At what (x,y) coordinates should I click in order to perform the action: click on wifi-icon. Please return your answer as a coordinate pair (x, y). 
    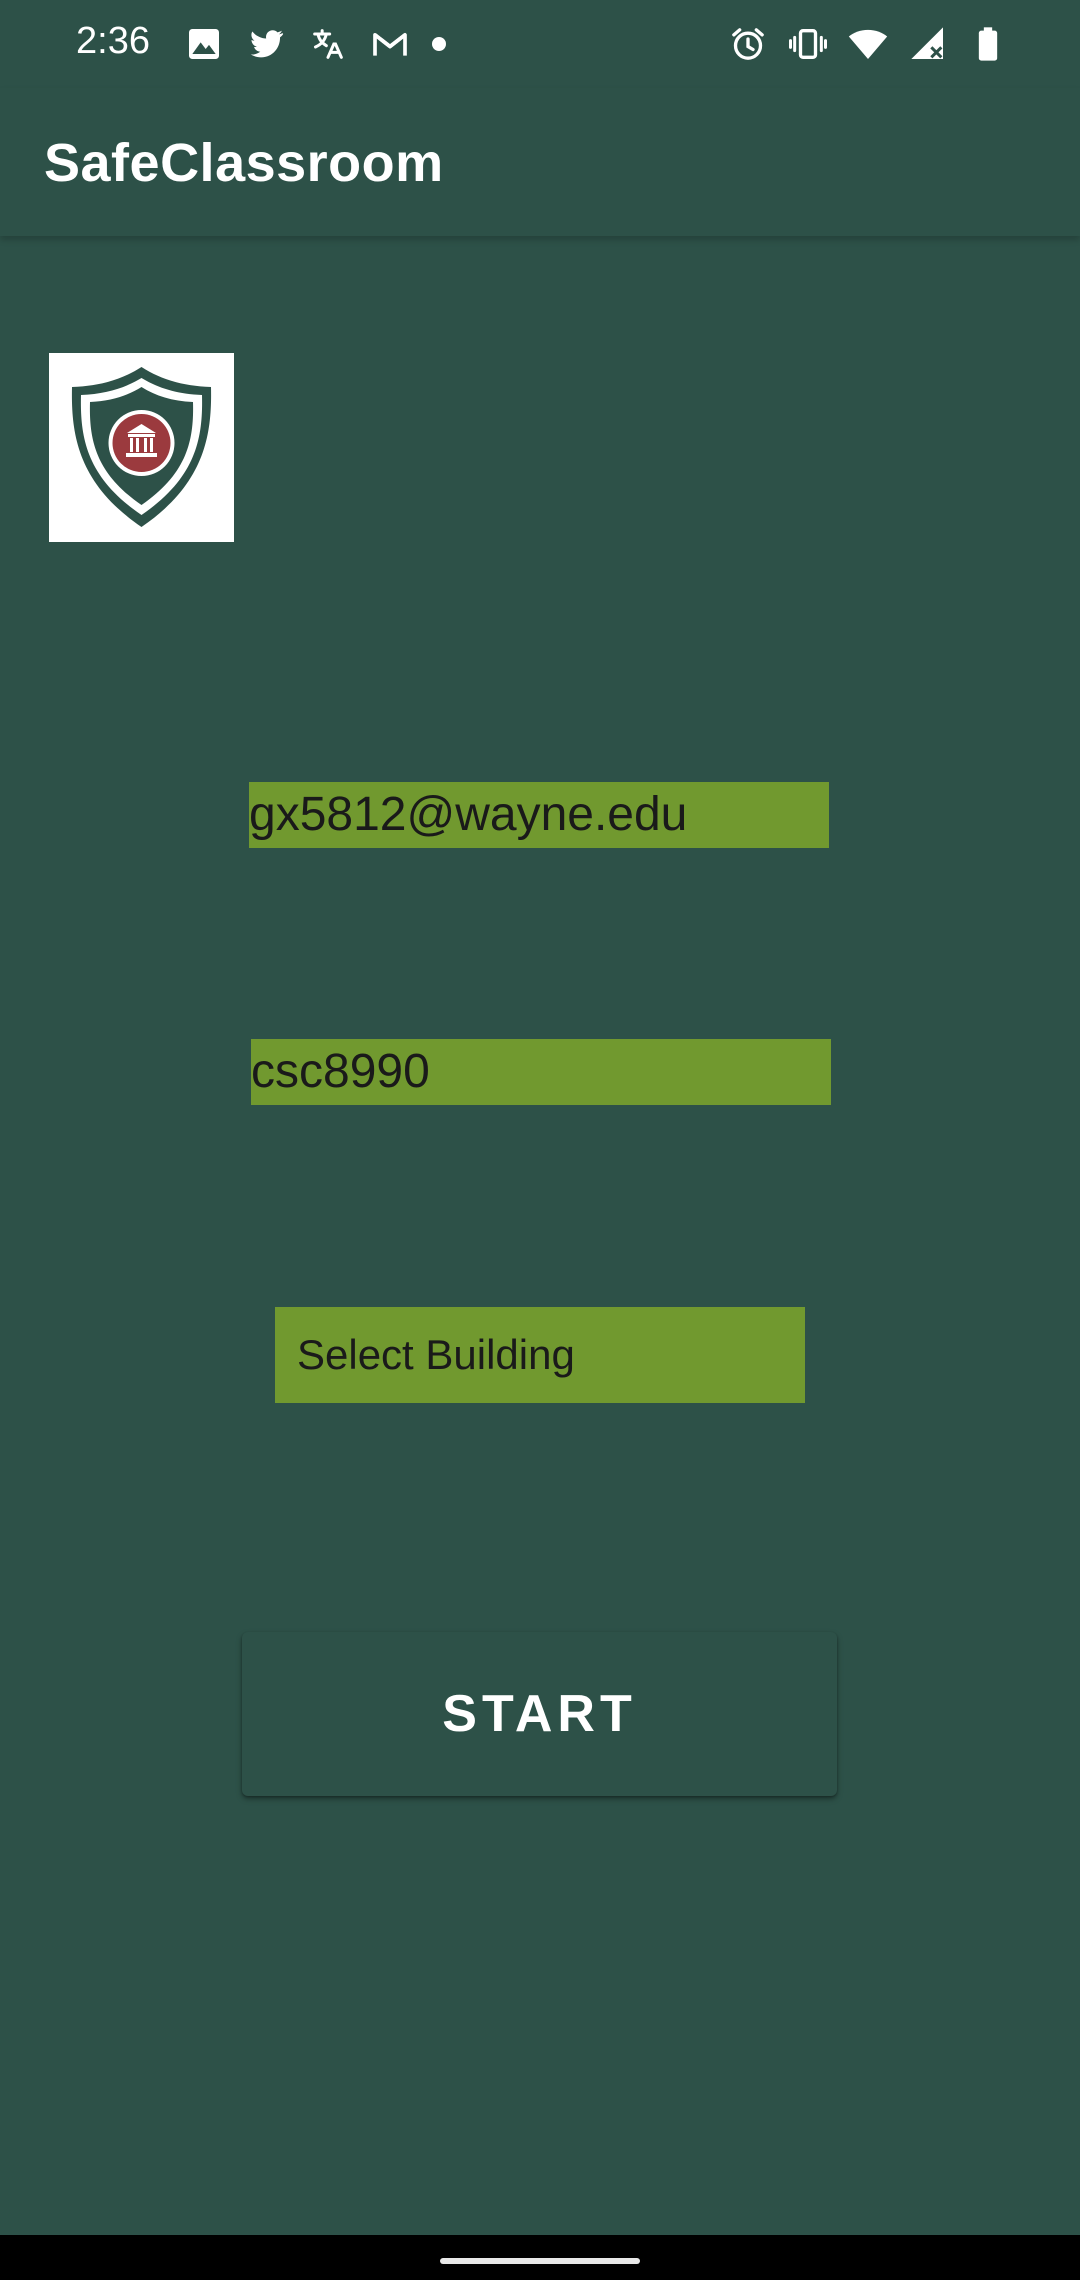
    Looking at the image, I should click on (868, 44).